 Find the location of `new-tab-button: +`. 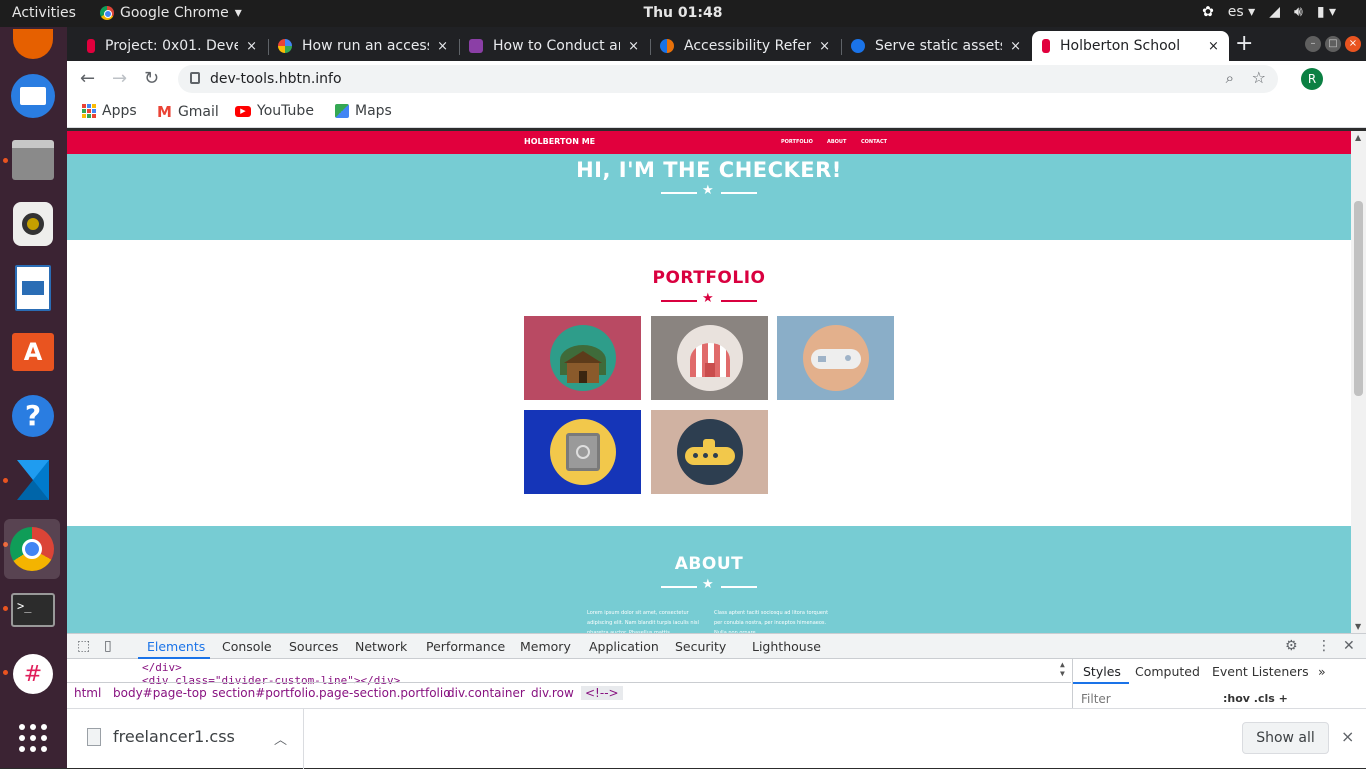

new-tab-button: + is located at coordinates (1244, 43).